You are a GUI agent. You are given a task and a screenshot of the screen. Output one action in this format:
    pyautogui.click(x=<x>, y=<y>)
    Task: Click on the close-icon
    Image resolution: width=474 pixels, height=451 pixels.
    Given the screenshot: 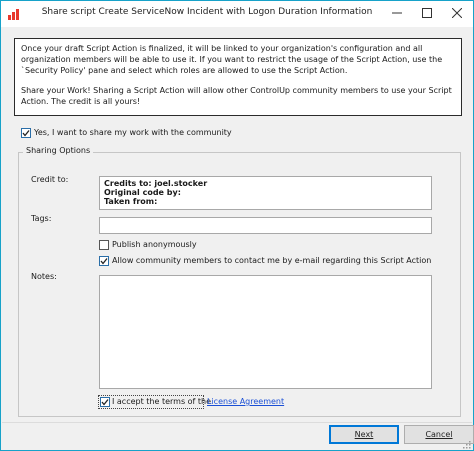 What is the action you would take?
    pyautogui.click(x=457, y=13)
    